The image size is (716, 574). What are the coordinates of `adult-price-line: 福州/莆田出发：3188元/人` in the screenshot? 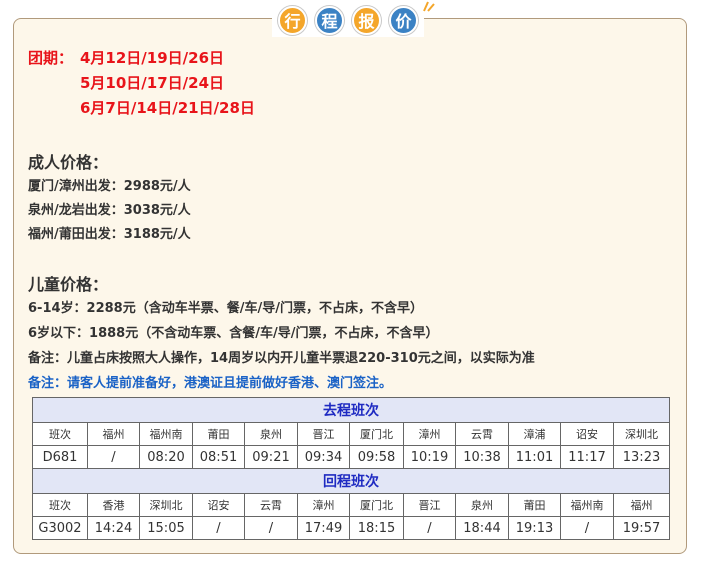 It's located at (109, 234).